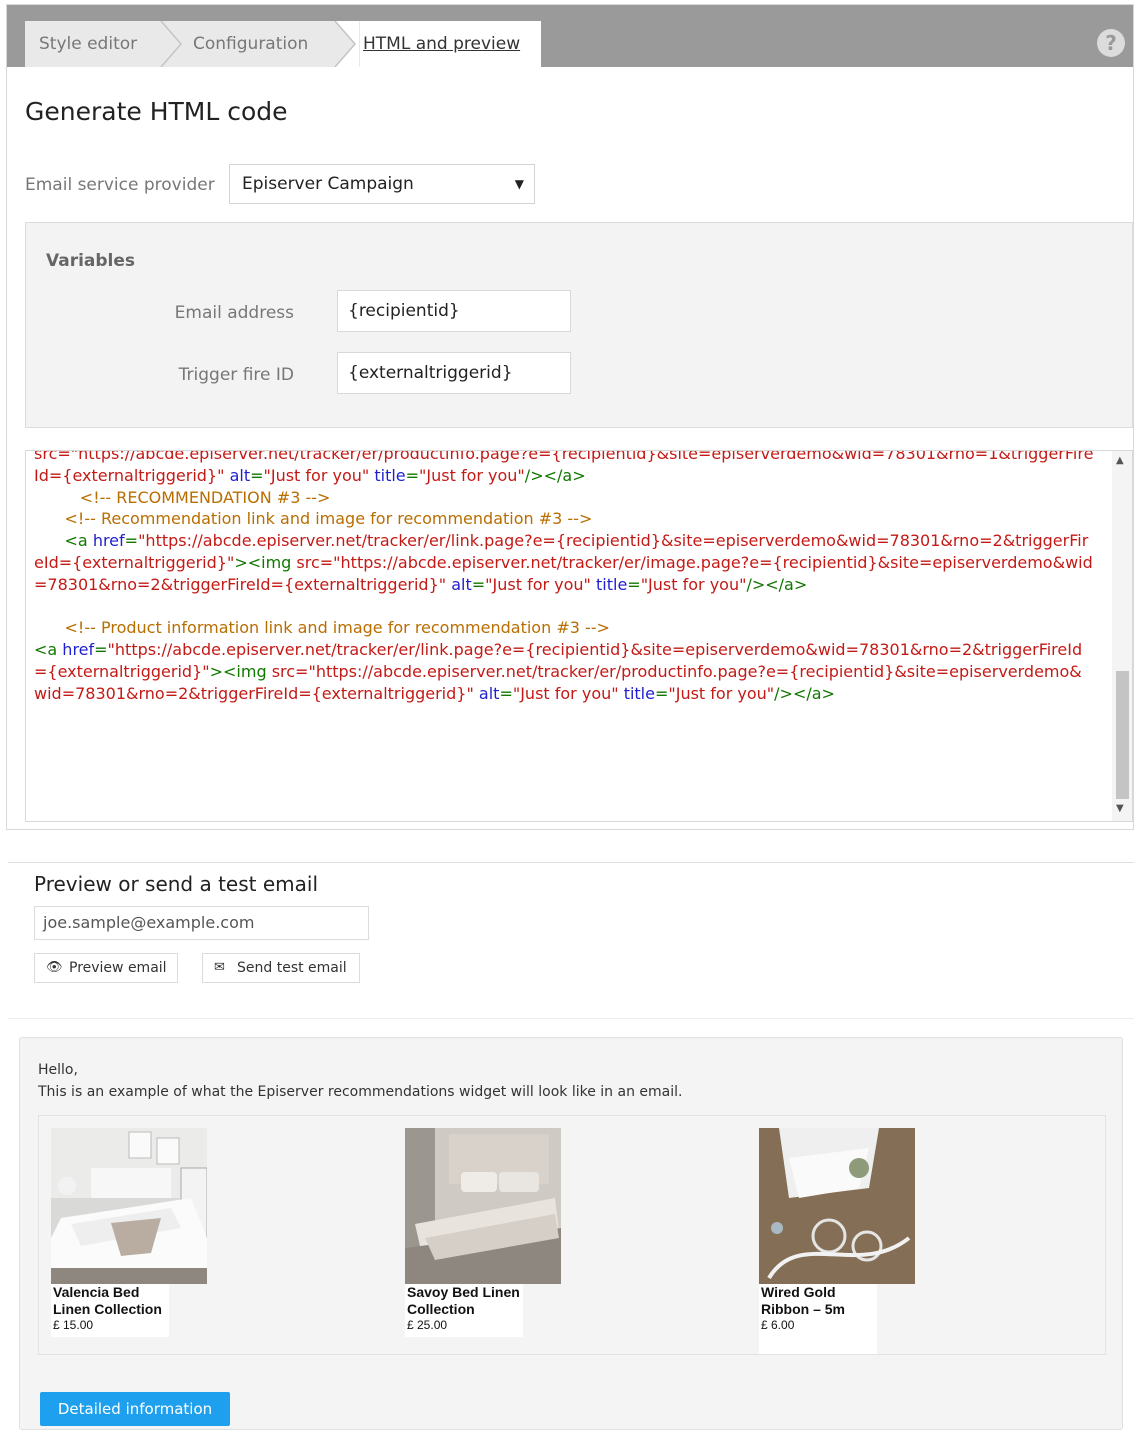  I want to click on tab-configuration: Configuration, so click(250, 44).